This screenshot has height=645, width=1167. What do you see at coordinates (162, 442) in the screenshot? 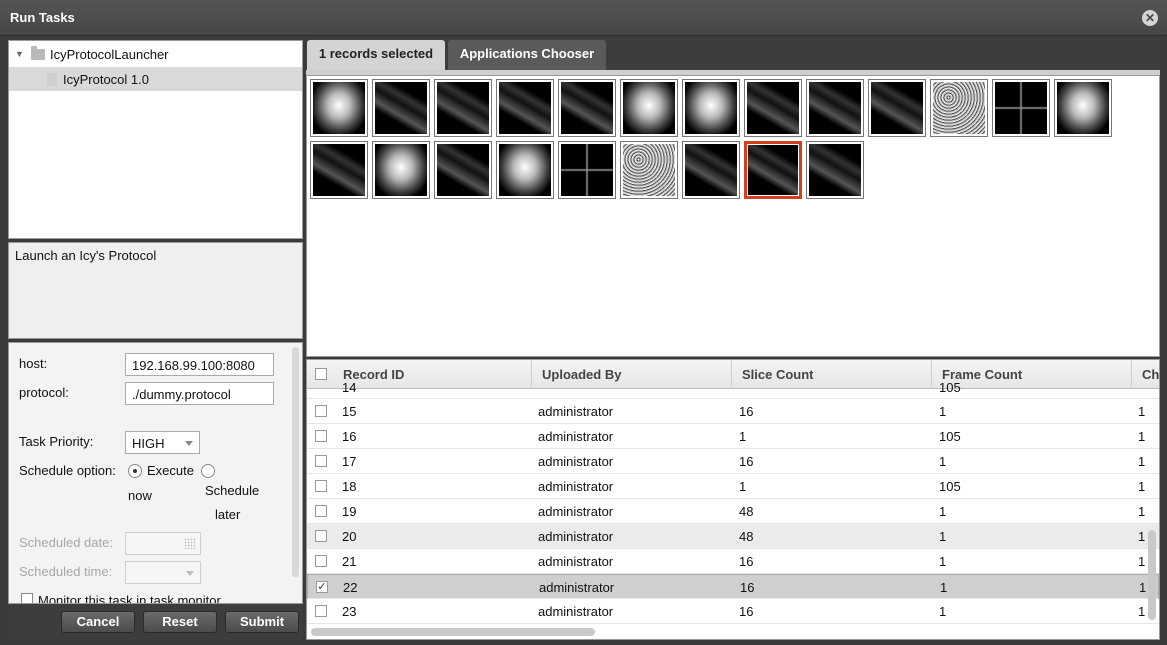
I see `priority-select: HIGH` at bounding box center [162, 442].